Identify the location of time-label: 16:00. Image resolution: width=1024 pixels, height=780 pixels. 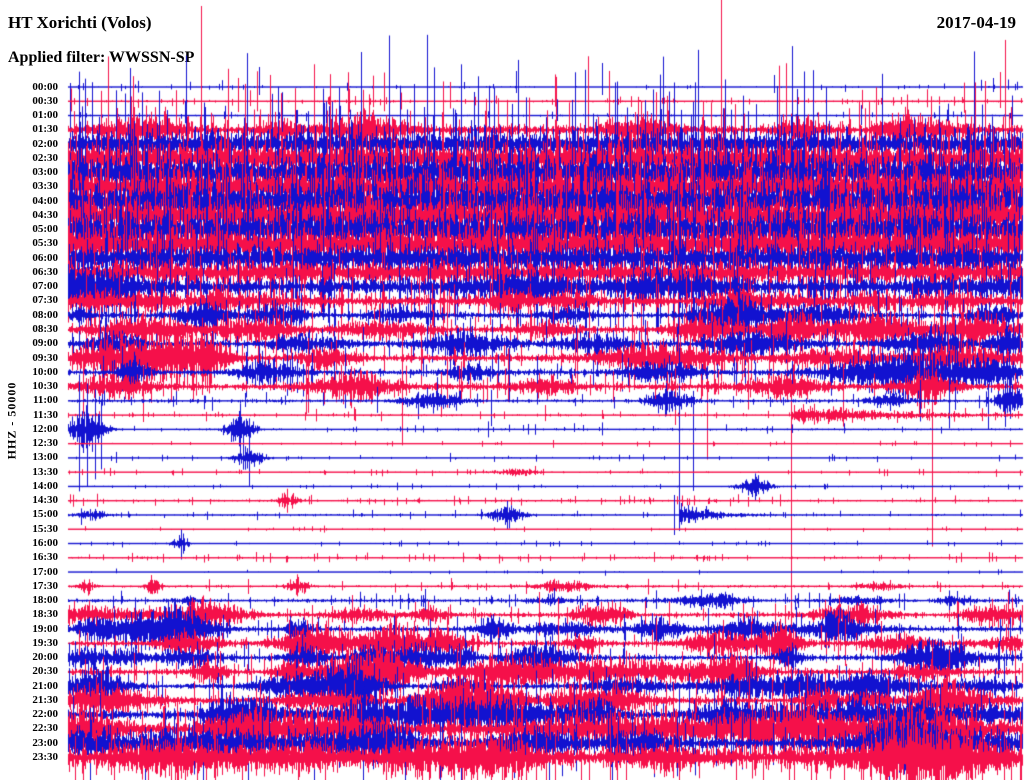
(45, 543).